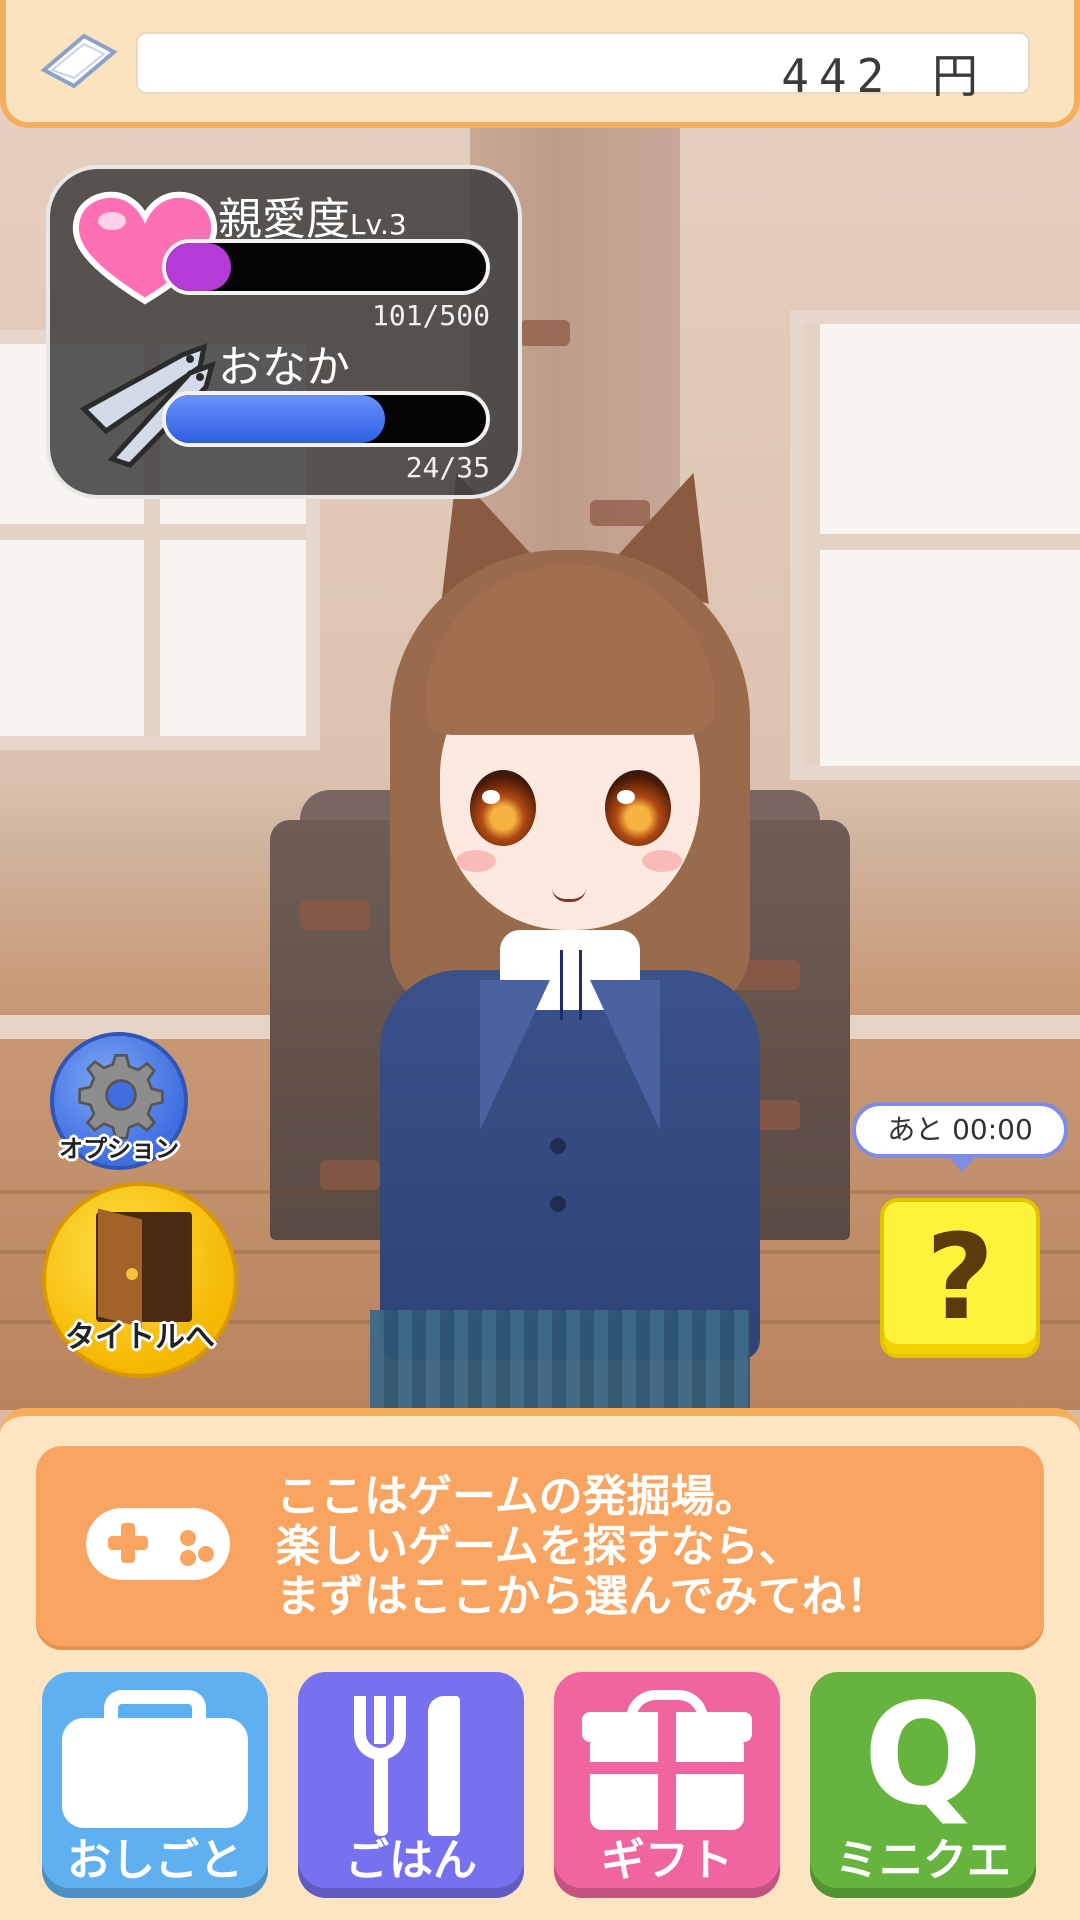 This screenshot has width=1080, height=1920. I want to click on banknote-icon, so click(79, 61).